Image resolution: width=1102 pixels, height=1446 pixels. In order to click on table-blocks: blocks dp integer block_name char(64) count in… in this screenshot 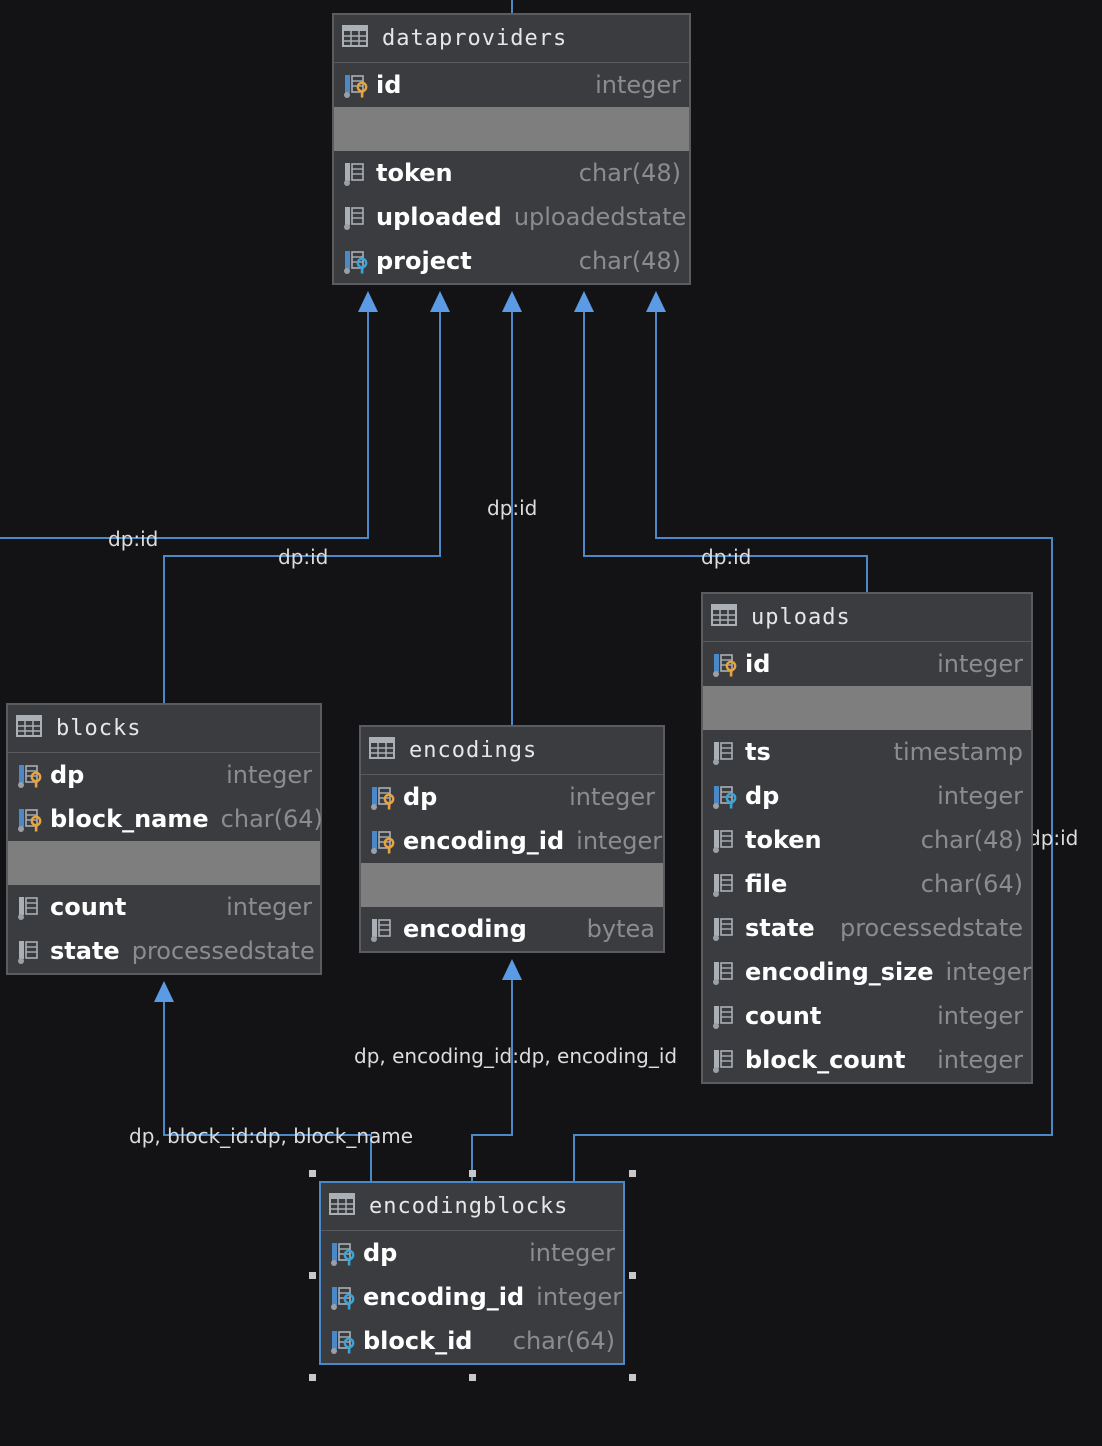, I will do `click(164, 839)`.